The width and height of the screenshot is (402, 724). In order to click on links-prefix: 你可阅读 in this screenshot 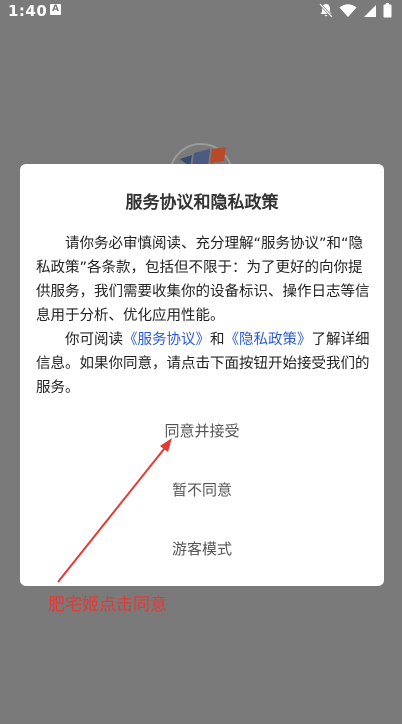, I will do `click(94, 340)`.